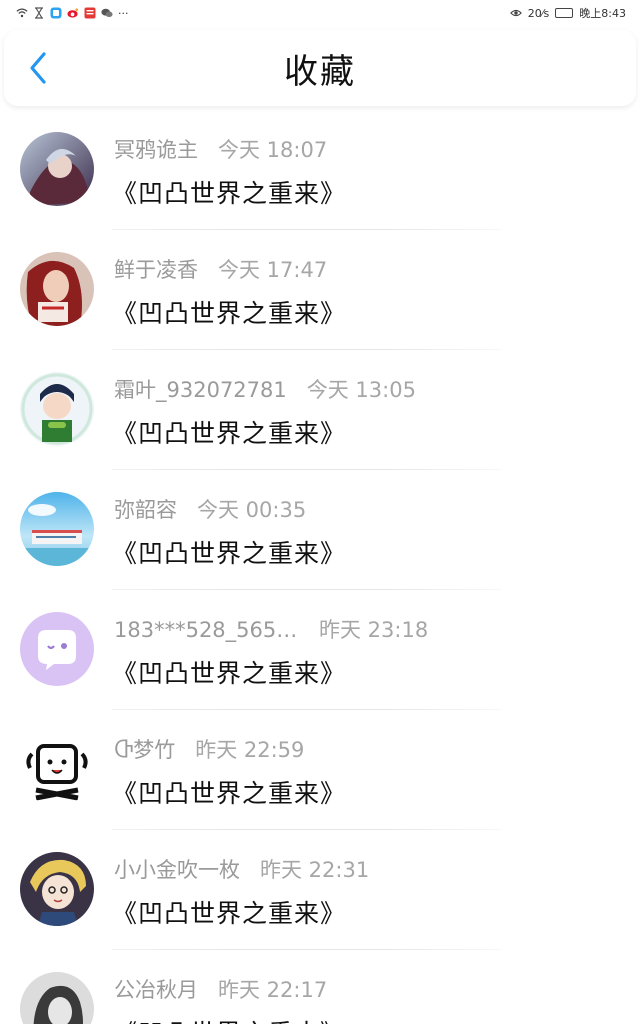  What do you see at coordinates (320, 71) in the screenshot?
I see `page-title: 收藏` at bounding box center [320, 71].